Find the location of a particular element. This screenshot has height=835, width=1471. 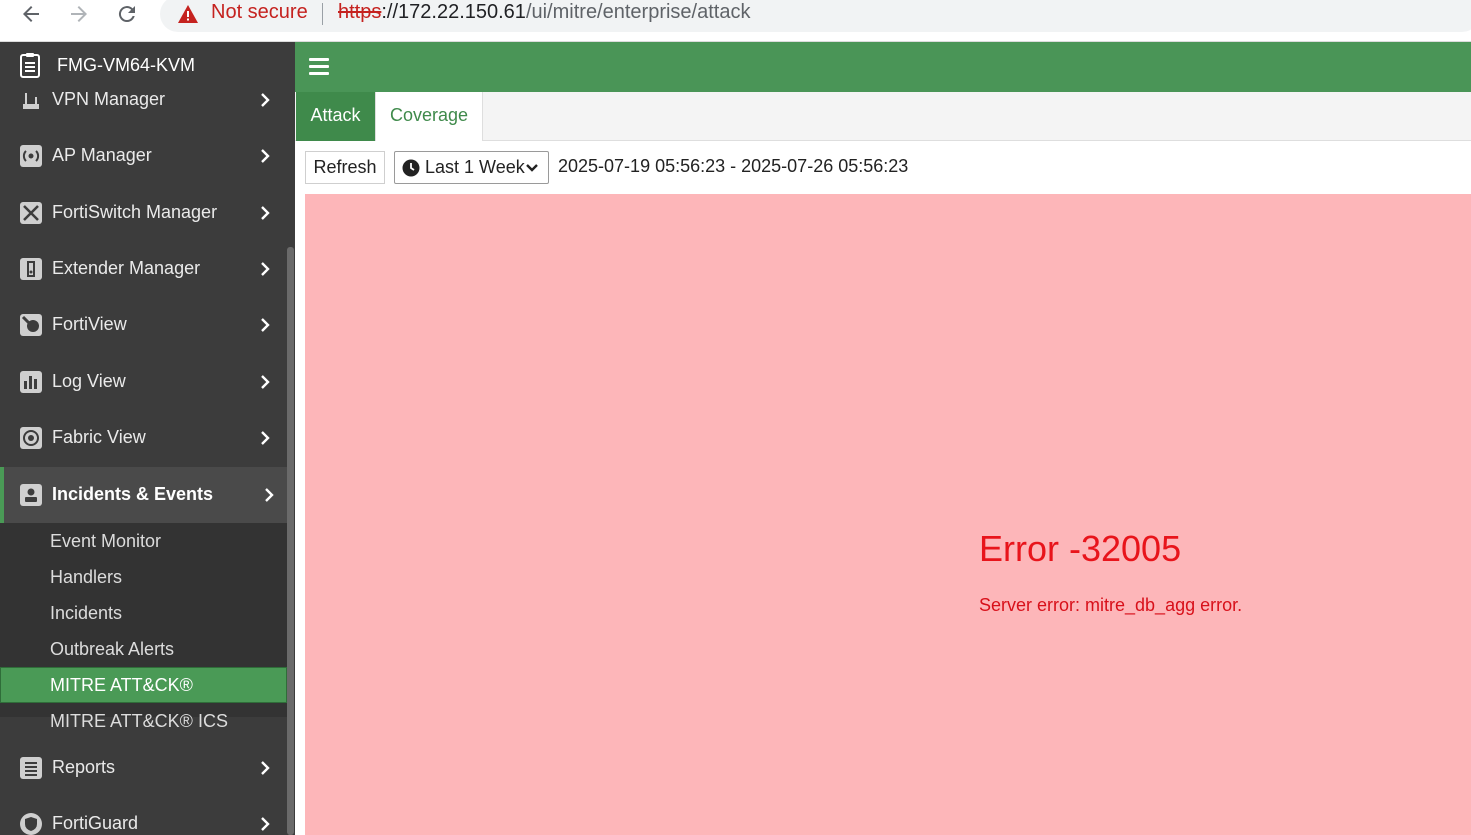

fabric-icon is located at coordinates (31, 438).